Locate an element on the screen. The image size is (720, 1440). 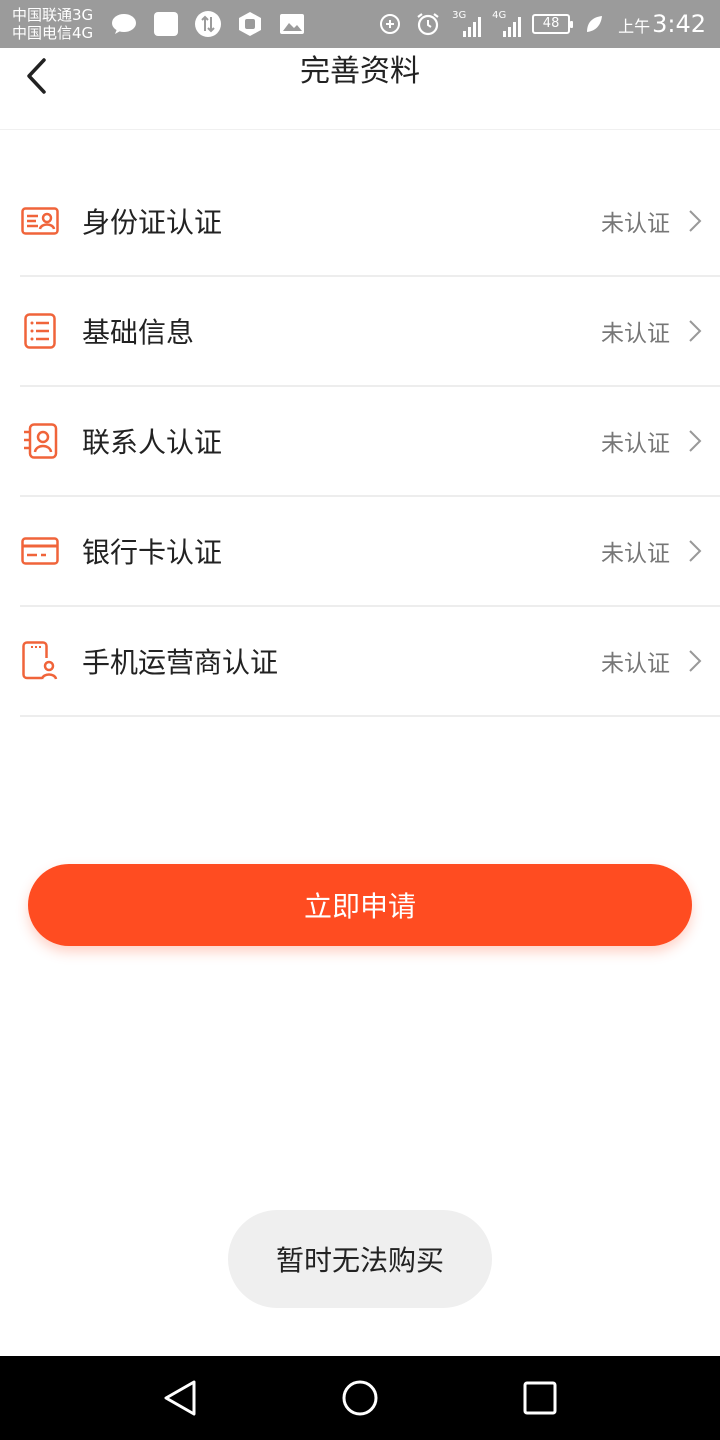
list-item-label: 银行卡认证 is located at coordinates (152, 552).